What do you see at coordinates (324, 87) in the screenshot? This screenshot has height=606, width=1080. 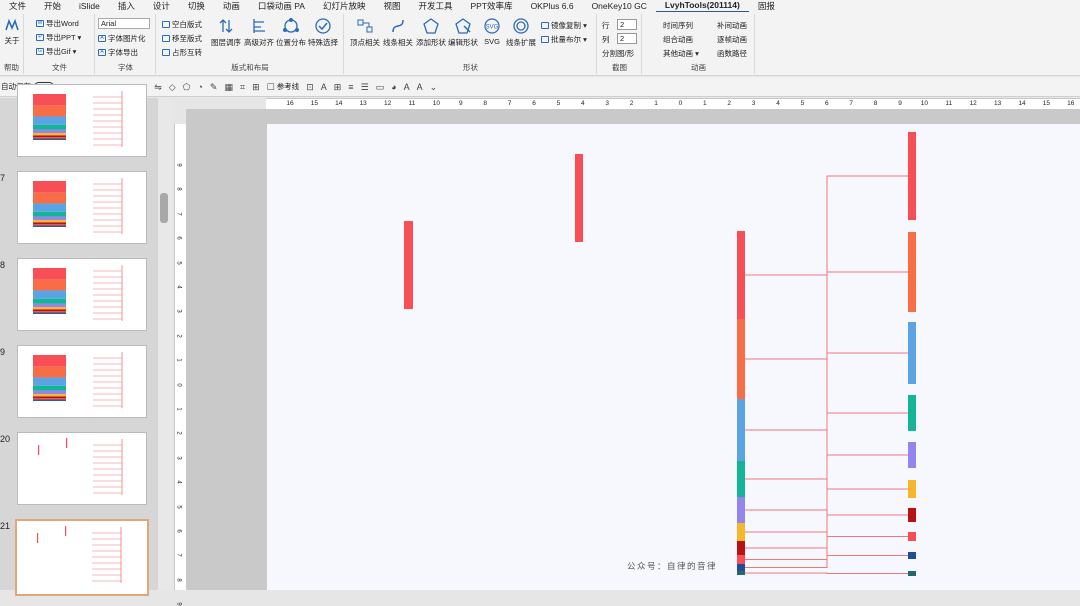 I see `font-color-icon: A` at bounding box center [324, 87].